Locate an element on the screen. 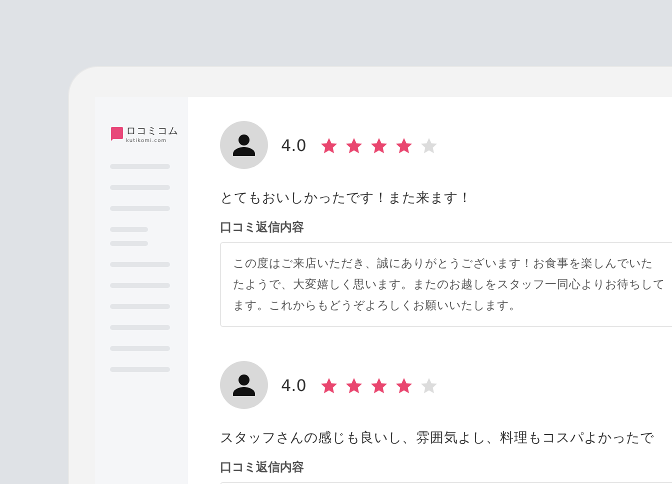  speech-bubble-icon is located at coordinates (116, 134).